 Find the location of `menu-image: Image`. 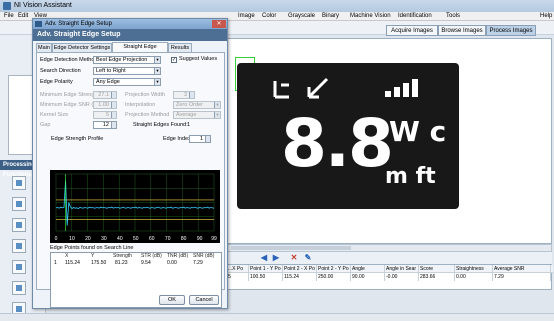

menu-image: Image is located at coordinates (246, 16).